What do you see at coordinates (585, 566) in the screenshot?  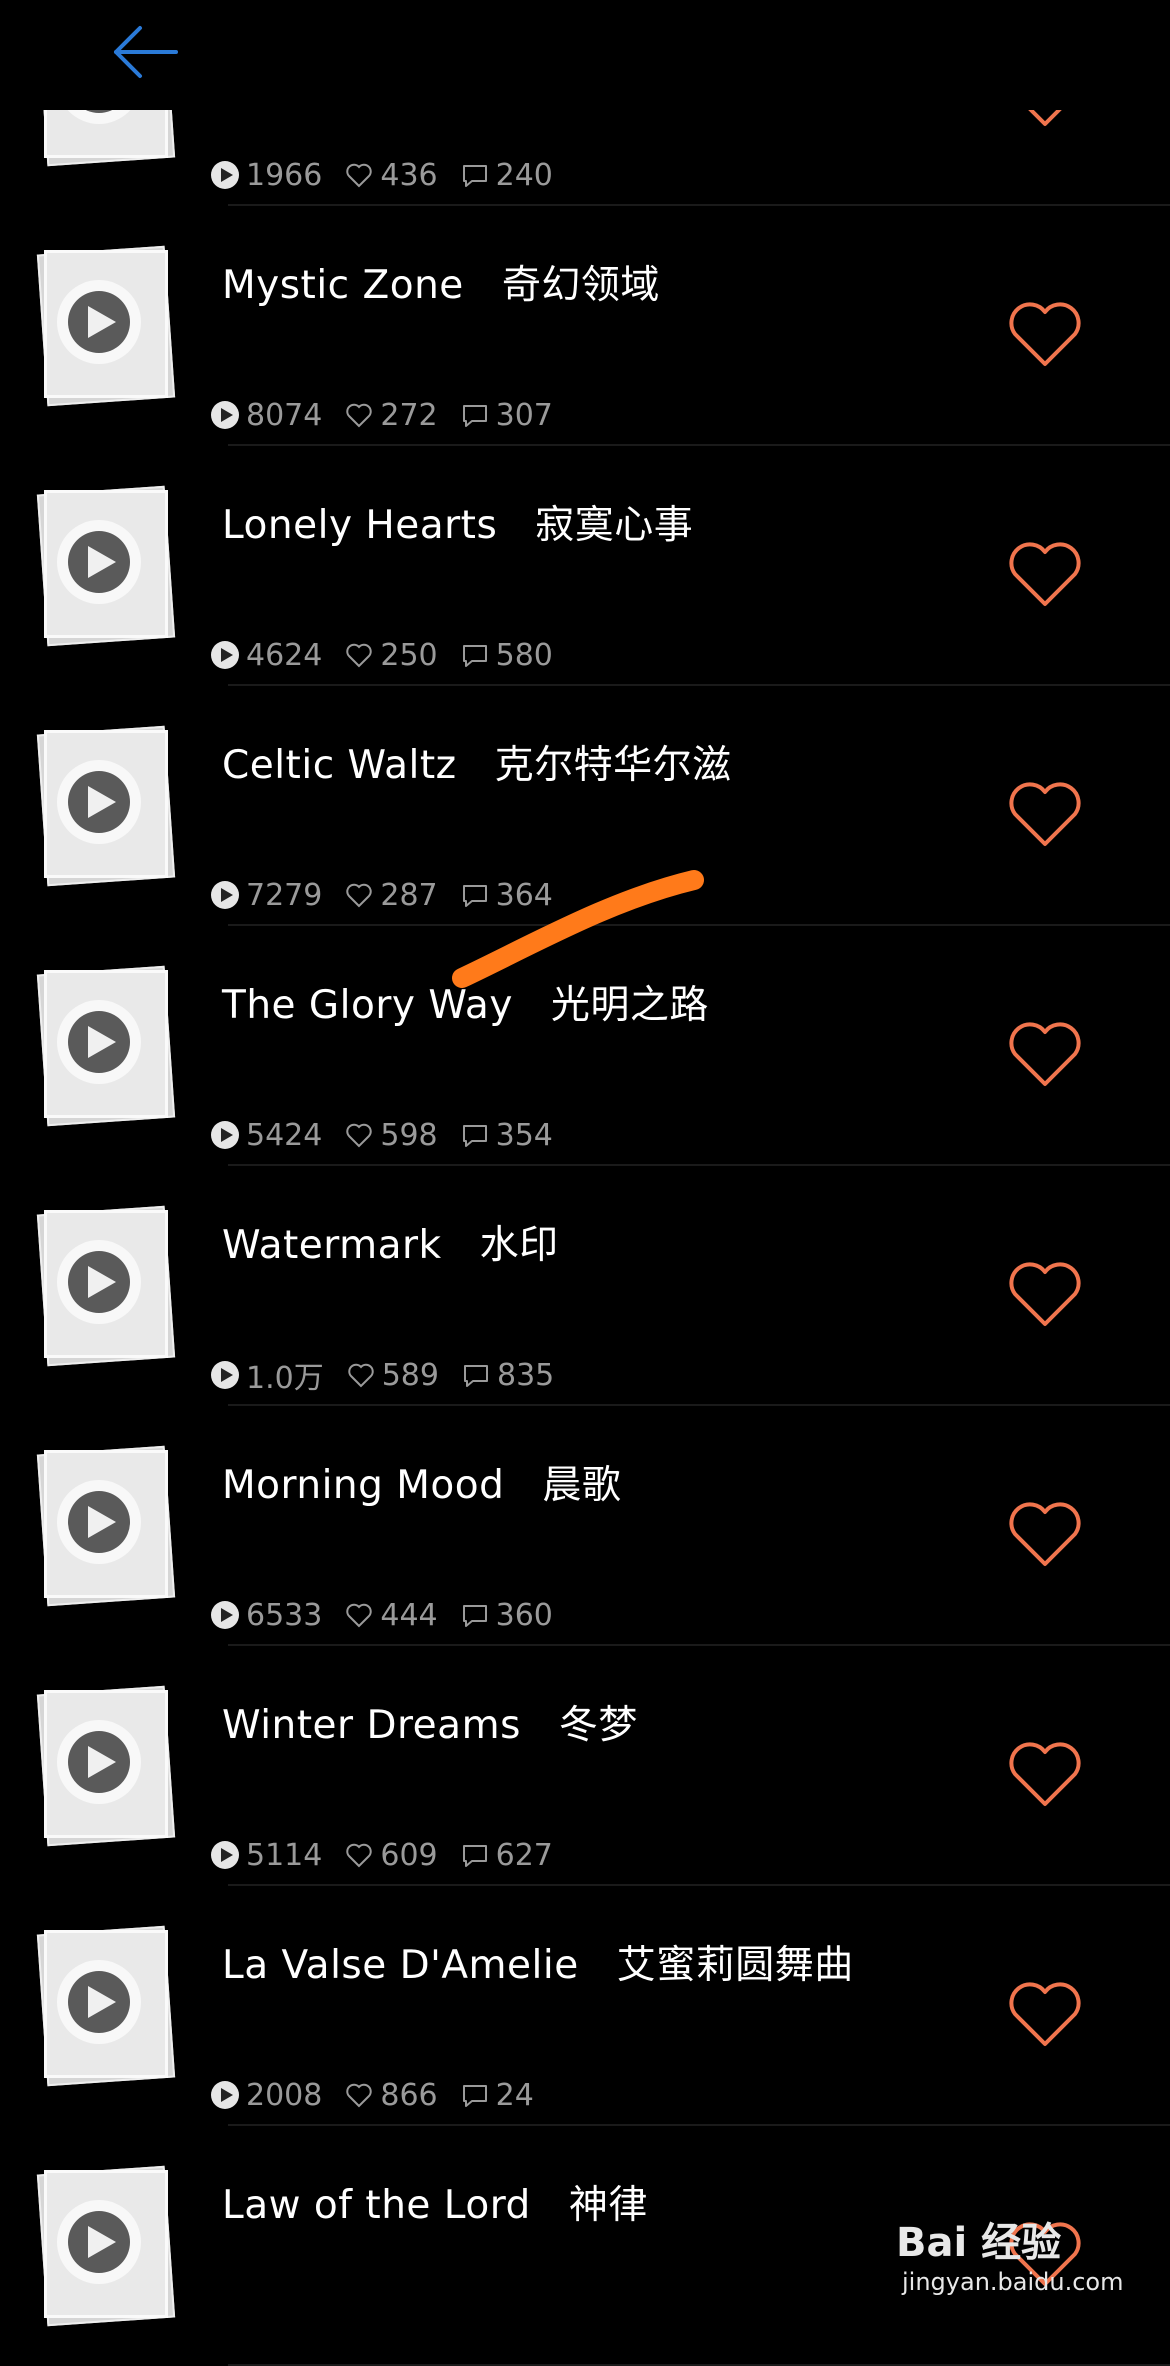 I see `track-row: Lonely Hearts 寂寞心事 4624 250 580` at bounding box center [585, 566].